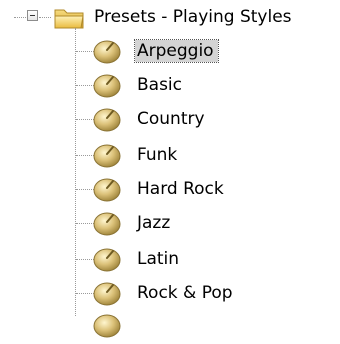 The image size is (340, 344). Describe the element at coordinates (180, 189) in the screenshot. I see `tree-item-label: Hard Rock` at that location.